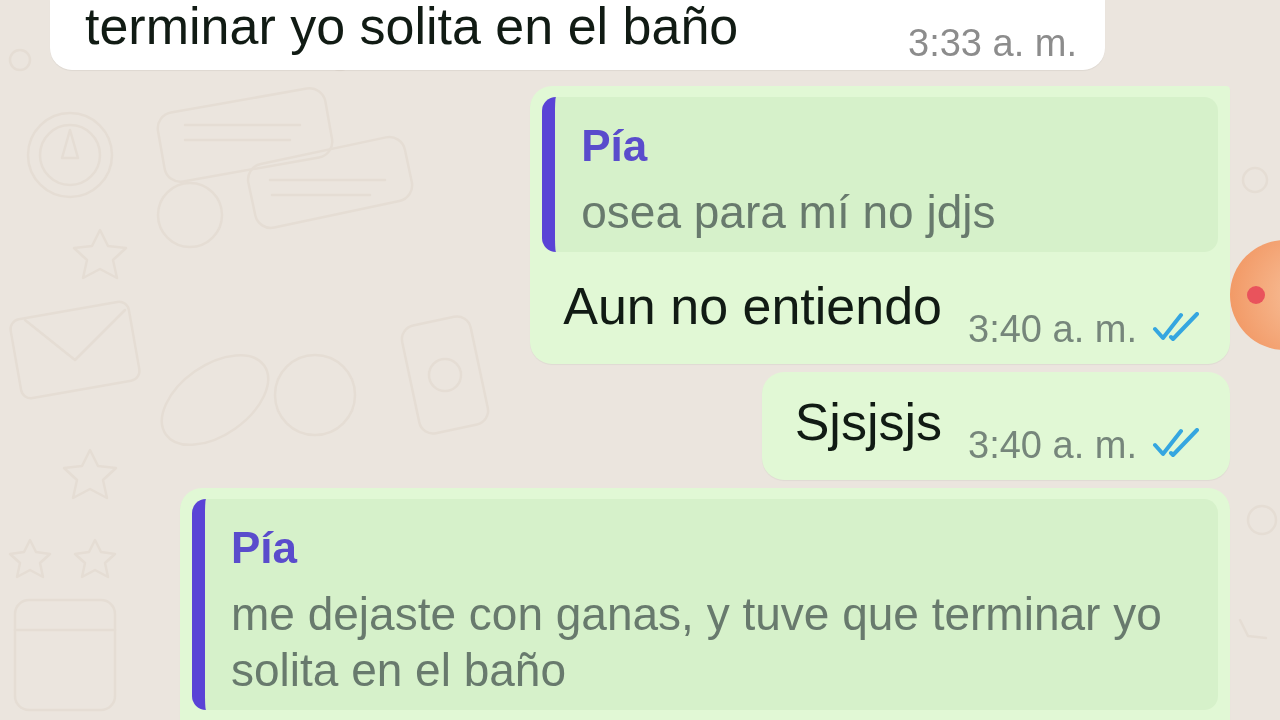 The height and width of the screenshot is (720, 1280). Describe the element at coordinates (789, 212) in the screenshot. I see `quote-text: osea para mí no jdjs` at that location.